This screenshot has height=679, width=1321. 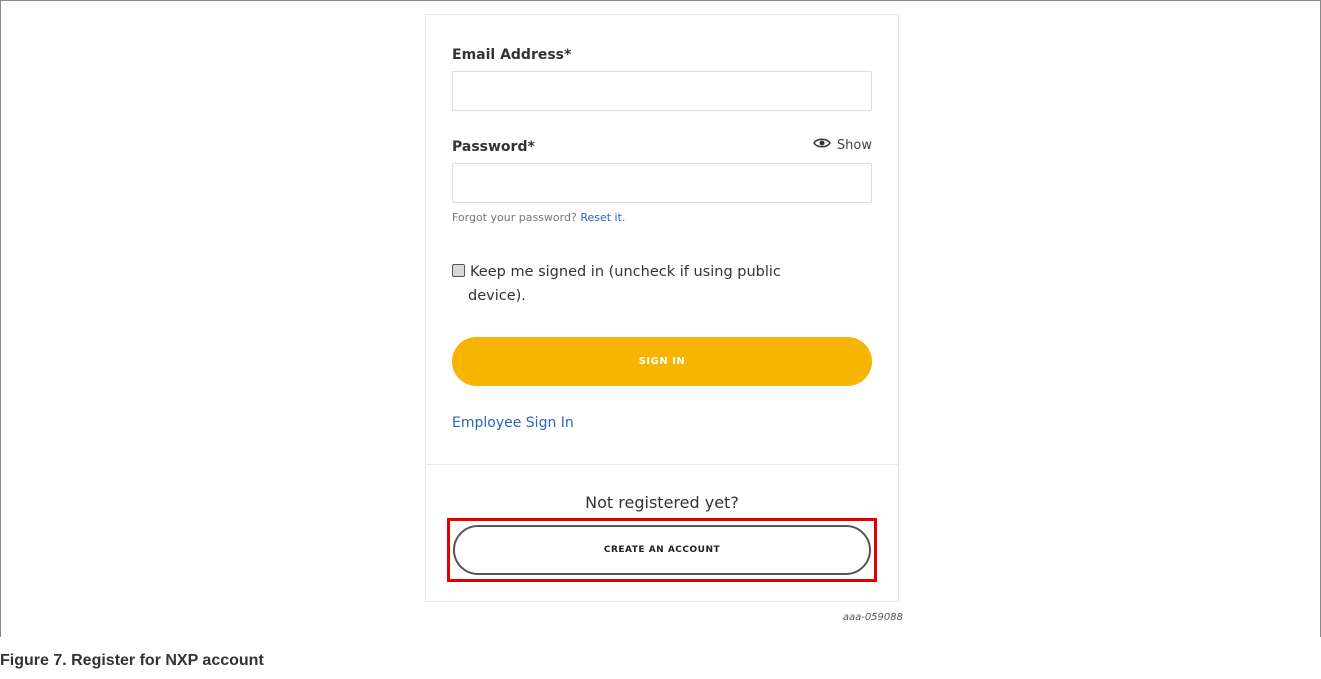 I want to click on email-field, so click(x=662, y=91).